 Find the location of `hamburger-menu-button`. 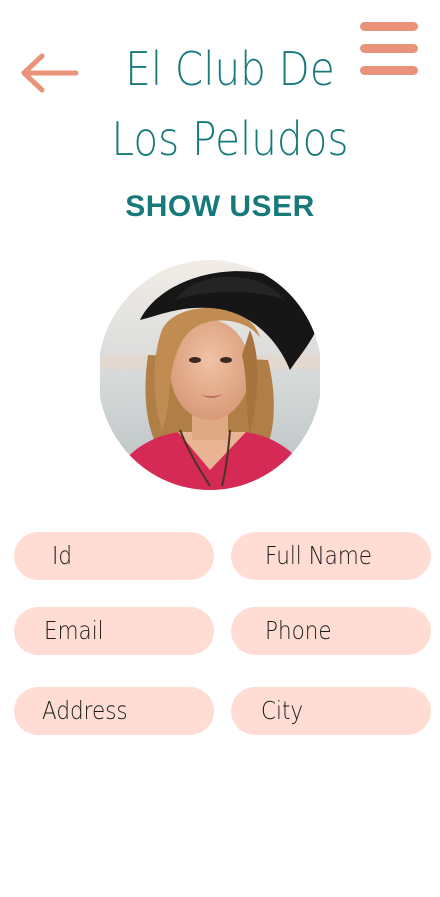

hamburger-menu-button is located at coordinates (389, 51).